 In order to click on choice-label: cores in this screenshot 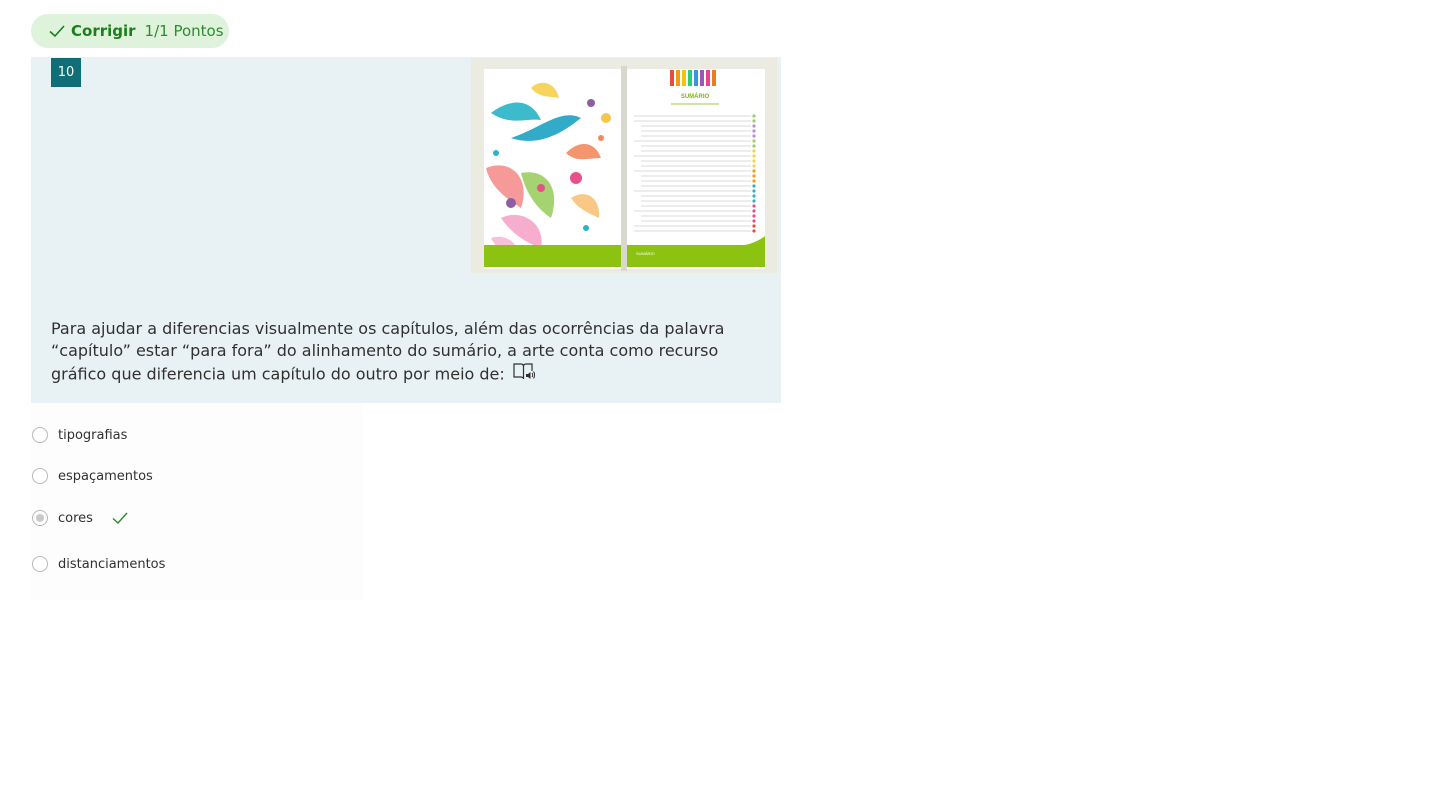, I will do `click(75, 518)`.